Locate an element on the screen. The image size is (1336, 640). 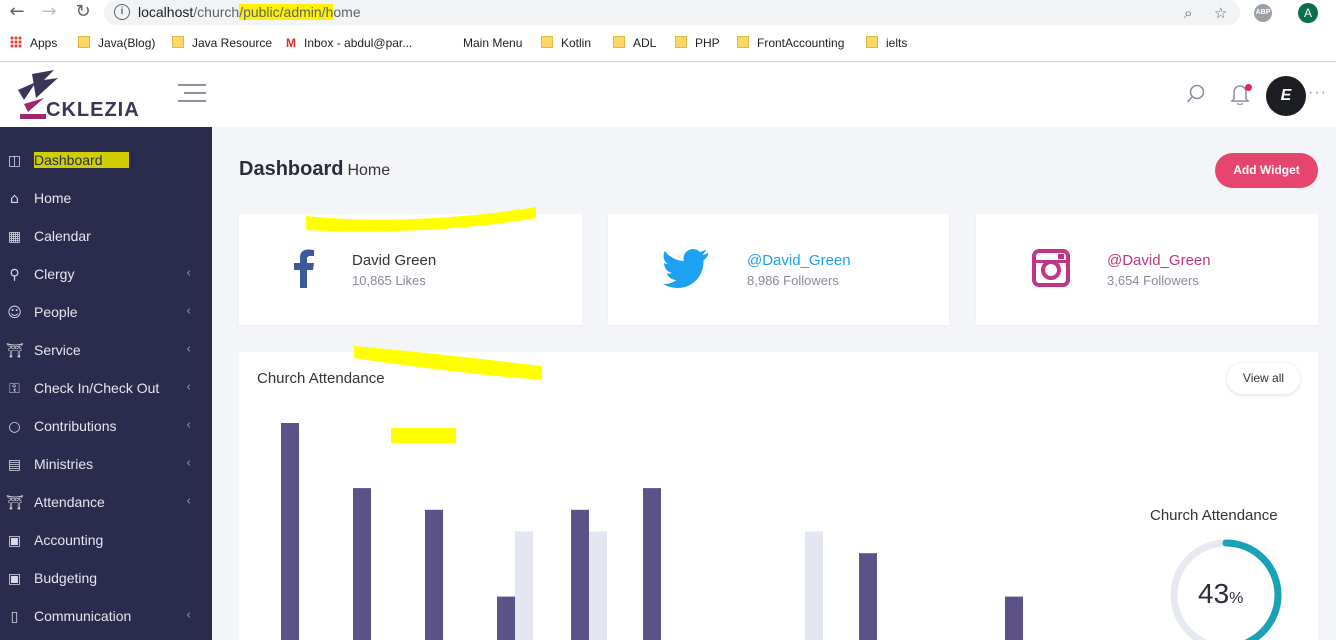
search-icon is located at coordinates (1196, 94).